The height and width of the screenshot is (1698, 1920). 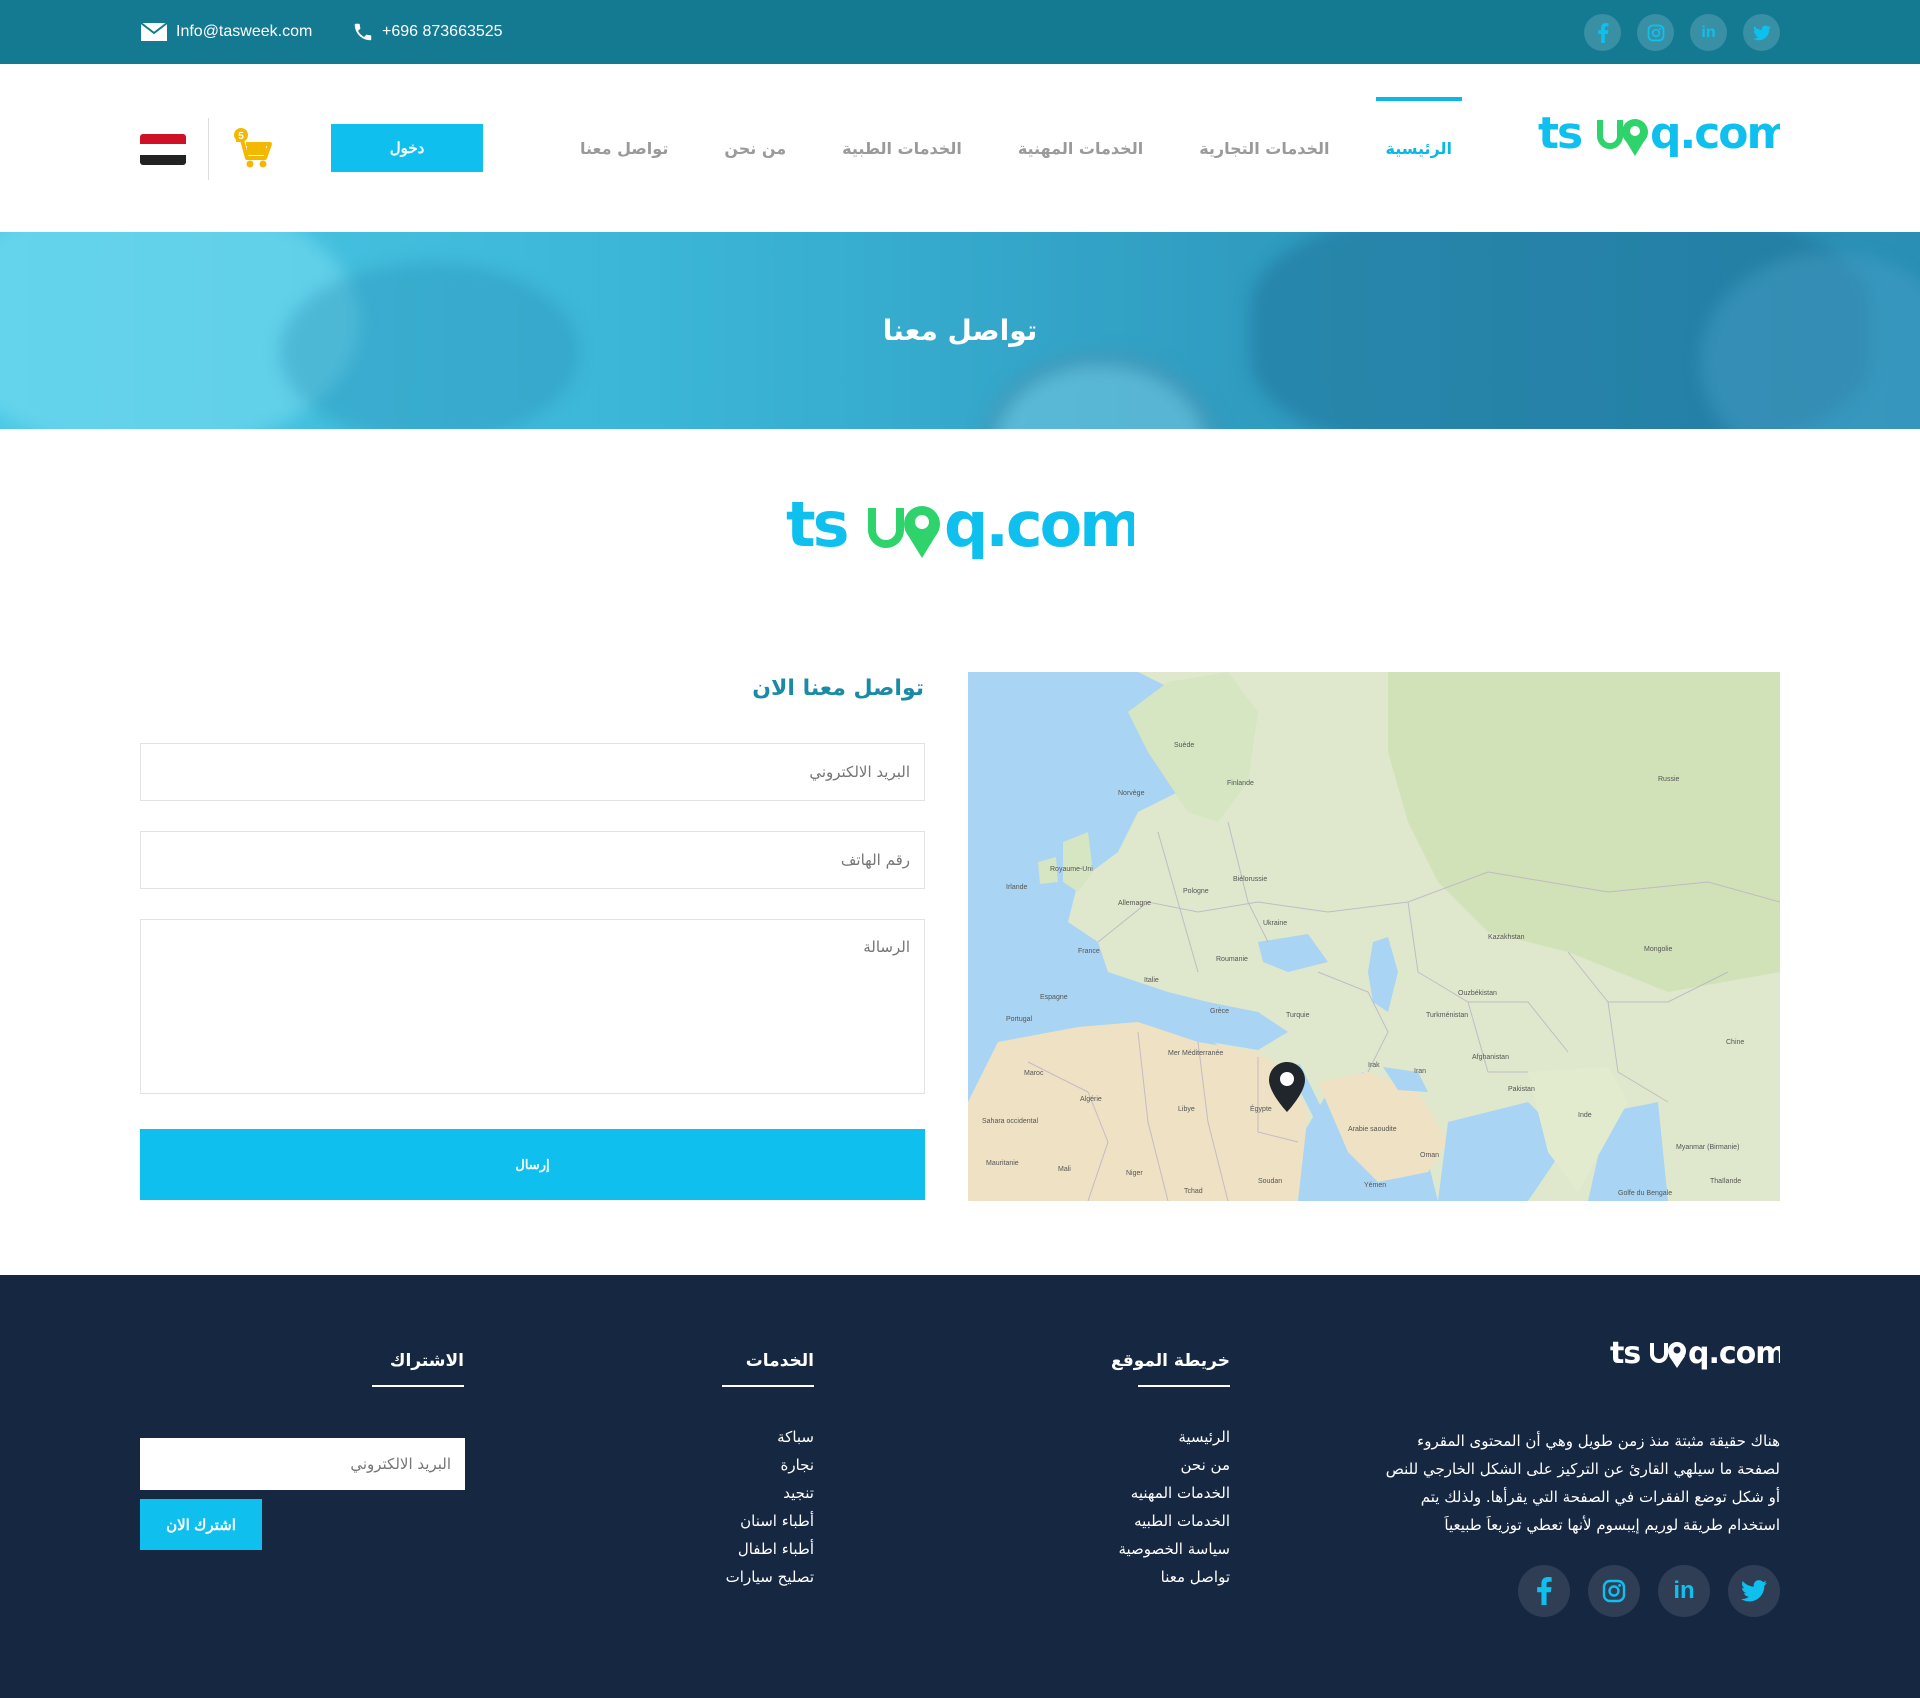 What do you see at coordinates (1708, 1147) in the screenshot?
I see `map-label: Myanmar (Birmanie)` at bounding box center [1708, 1147].